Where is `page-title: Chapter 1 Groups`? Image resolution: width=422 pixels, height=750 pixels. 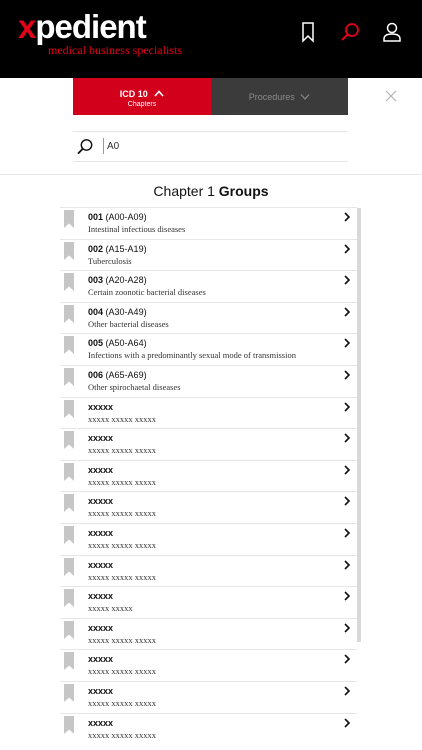
page-title: Chapter 1 Groups is located at coordinates (211, 191).